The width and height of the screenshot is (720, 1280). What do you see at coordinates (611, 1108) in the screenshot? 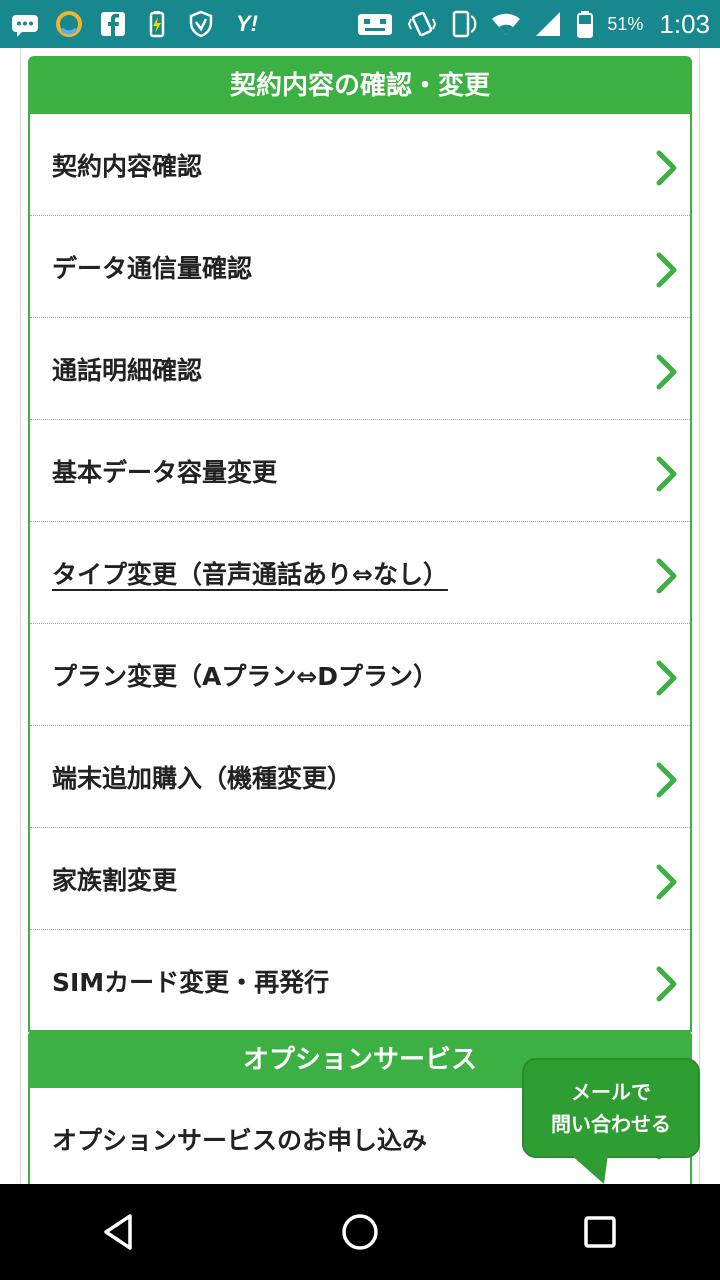
I see `mail-inquiry-button: メールで 問い合わせる` at bounding box center [611, 1108].